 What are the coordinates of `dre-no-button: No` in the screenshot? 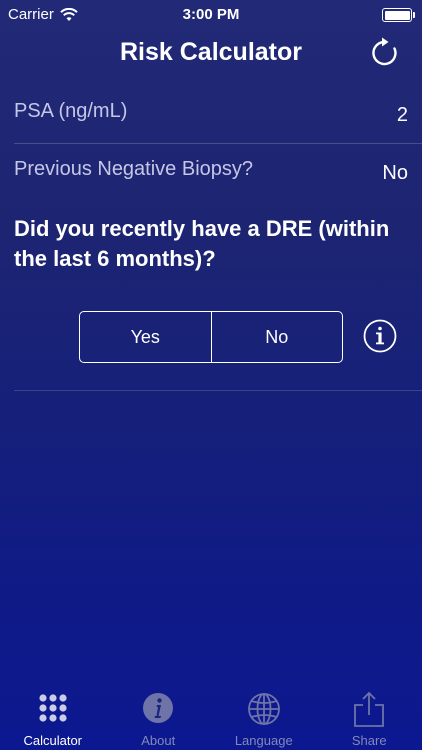 It's located at (276, 337).